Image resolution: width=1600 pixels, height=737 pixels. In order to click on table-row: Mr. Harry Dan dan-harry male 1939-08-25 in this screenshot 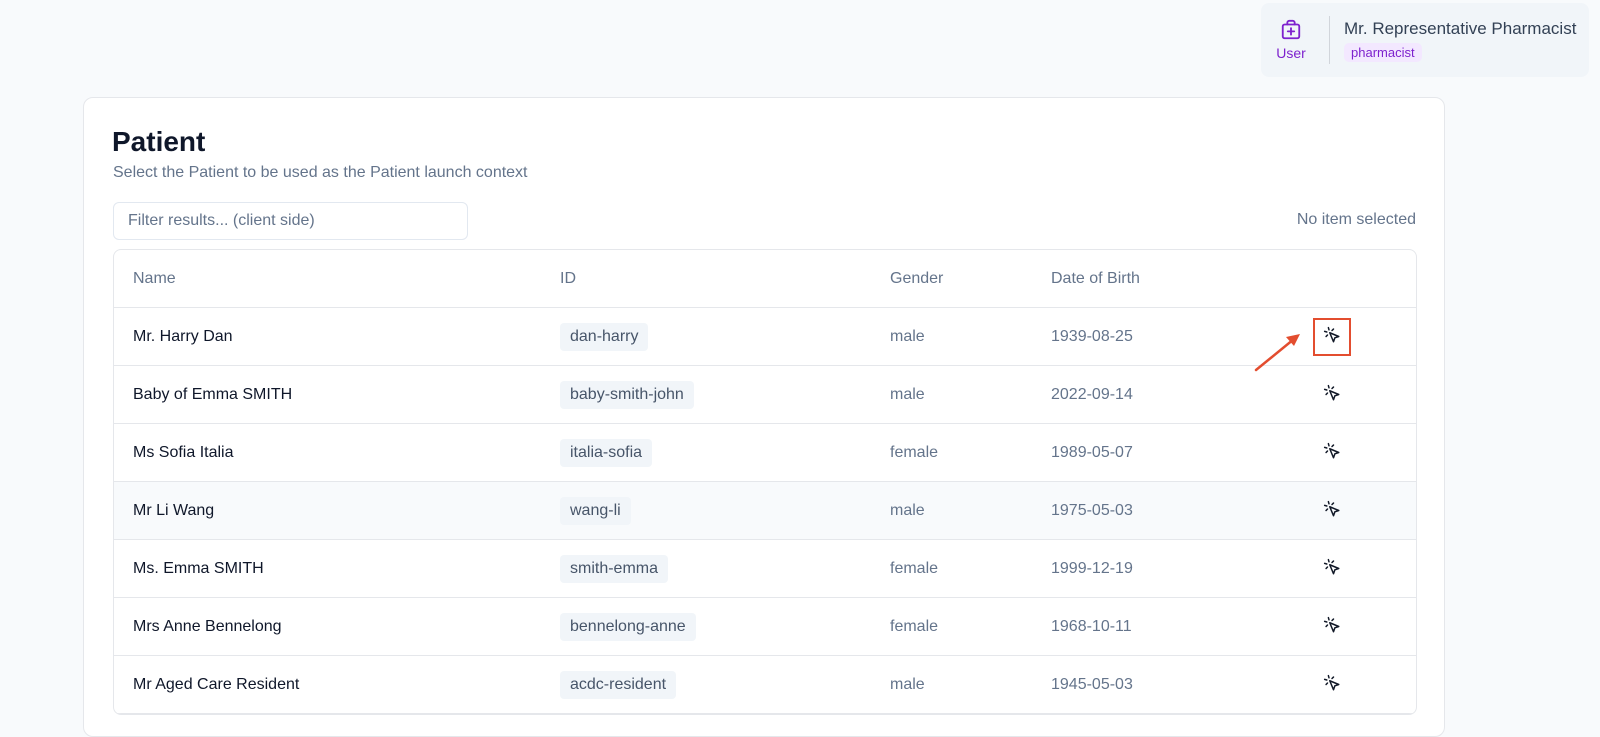, I will do `click(765, 336)`.